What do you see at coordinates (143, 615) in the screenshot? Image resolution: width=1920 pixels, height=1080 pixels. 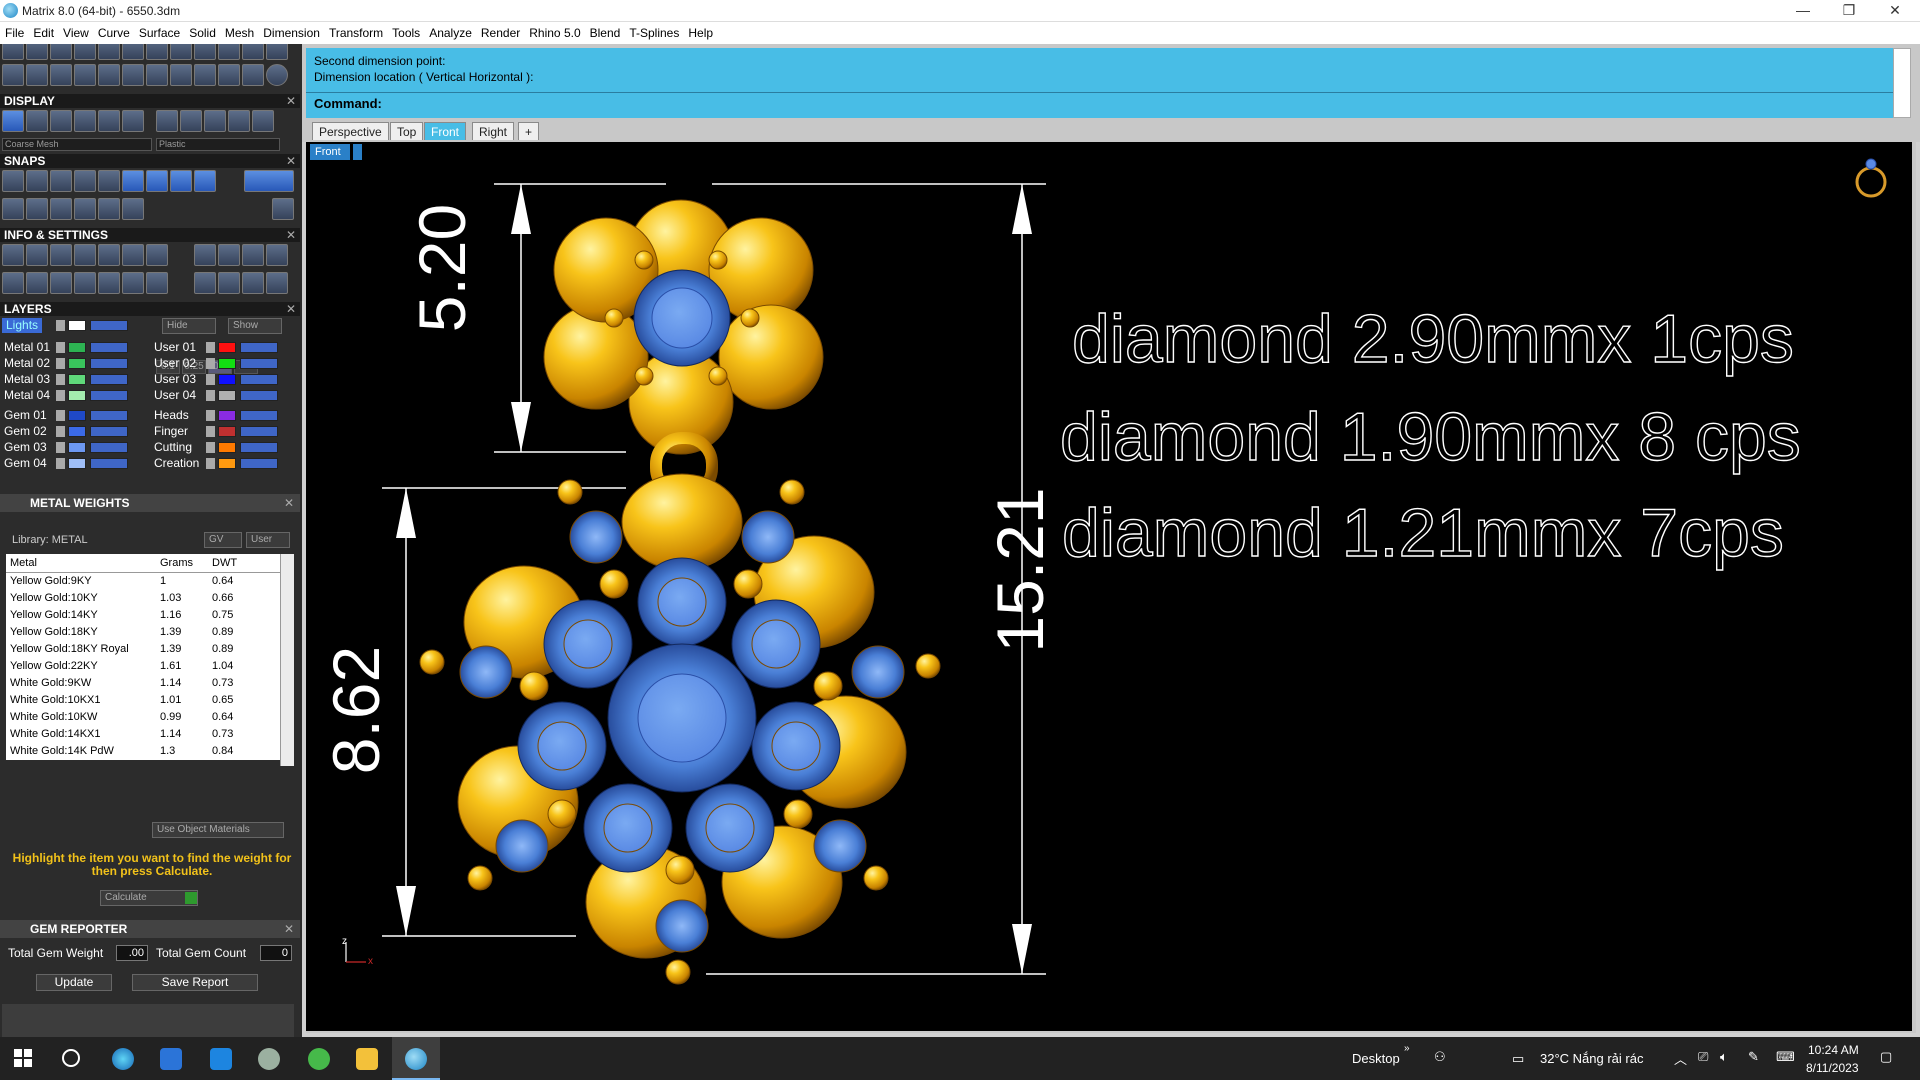 I see `table-row: Yellow Gold:14KY 1.16 0.75` at bounding box center [143, 615].